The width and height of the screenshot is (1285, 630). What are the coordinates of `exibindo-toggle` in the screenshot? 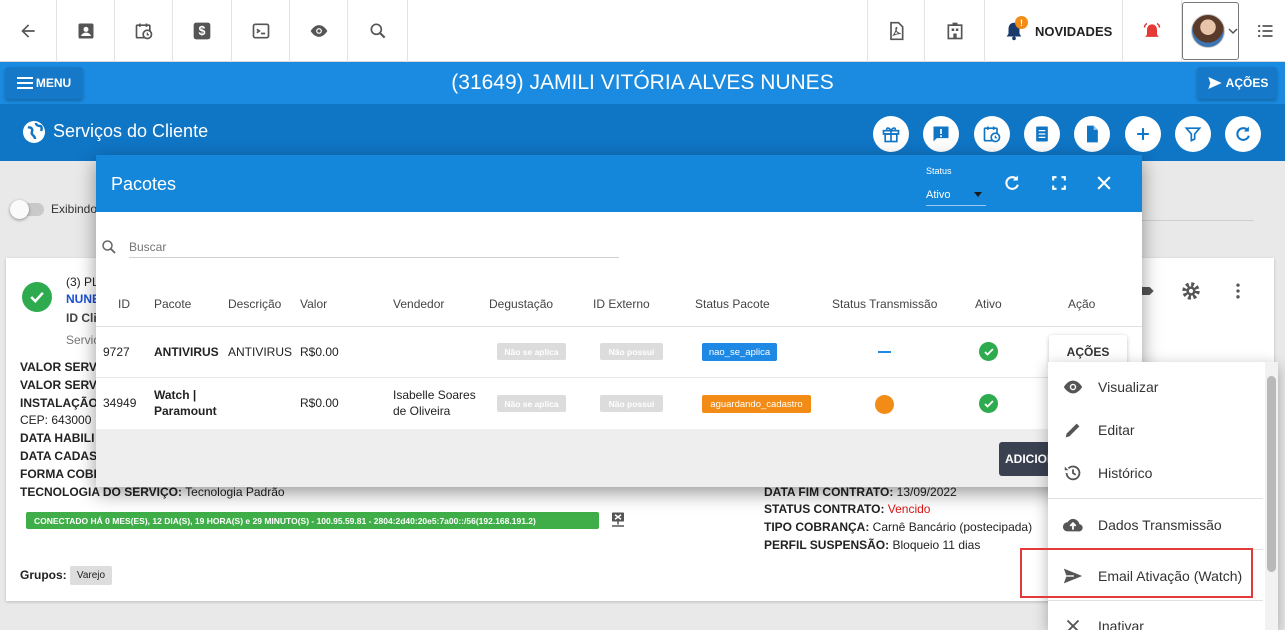 It's located at (27, 209).